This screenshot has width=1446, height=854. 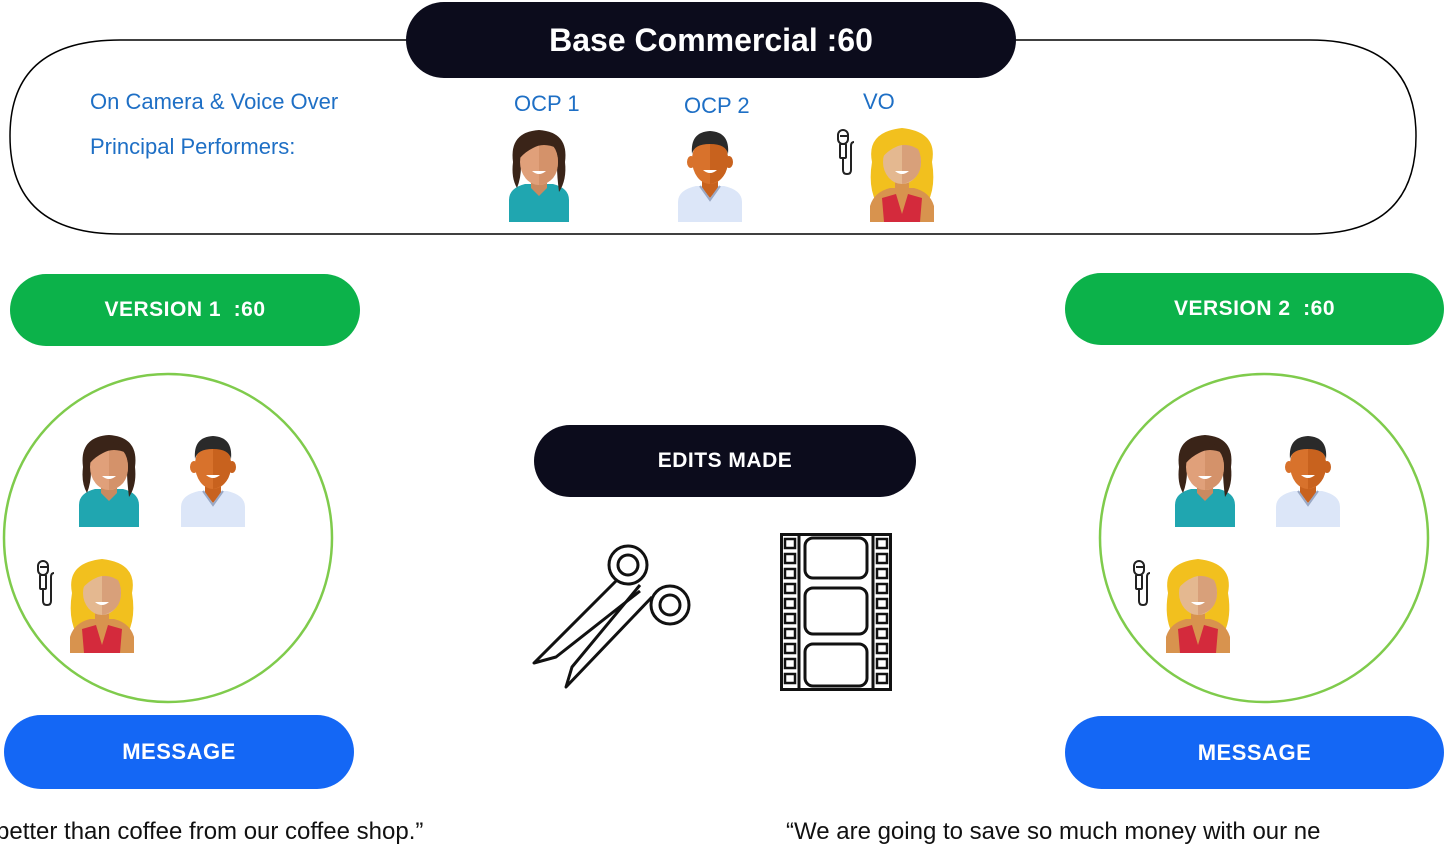 I want to click on version-1-message-label: MESSAGE, so click(x=179, y=751).